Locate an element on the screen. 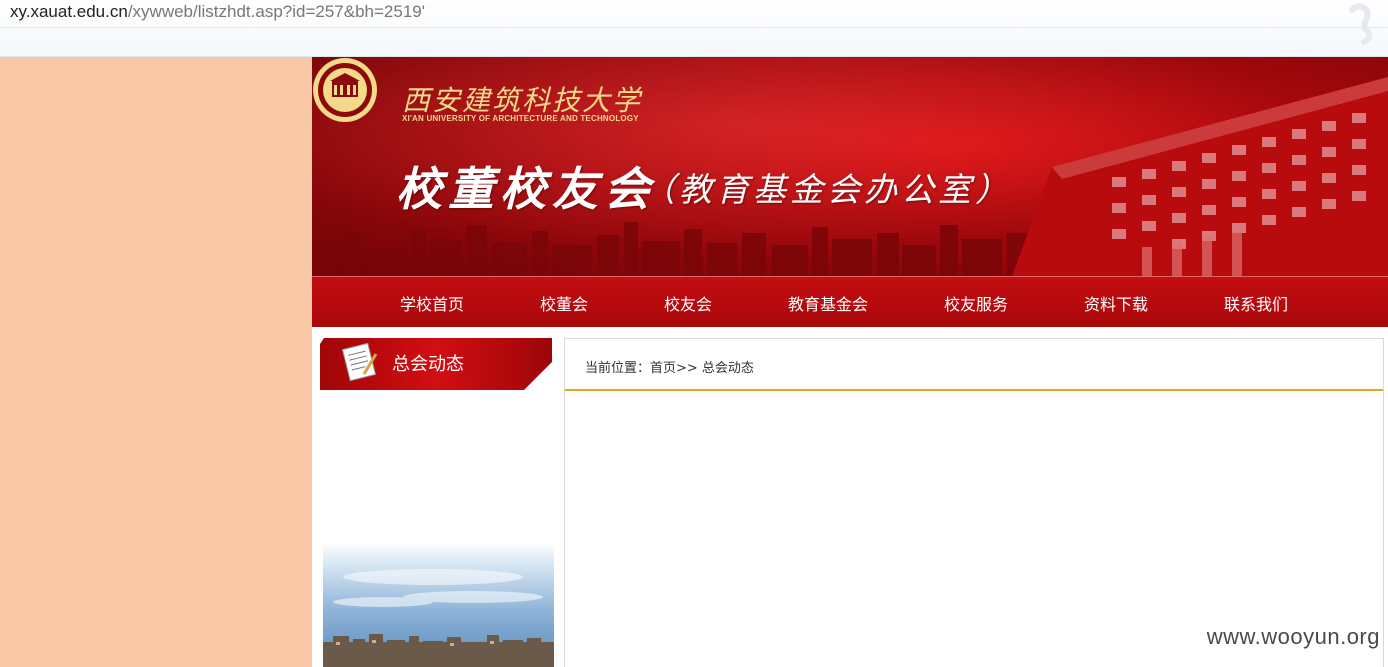 The image size is (1388, 667). main-nav: 学校首页 校董会 校友会 教育基金会 校友服务 资料下载 联系我们 is located at coordinates (850, 301).